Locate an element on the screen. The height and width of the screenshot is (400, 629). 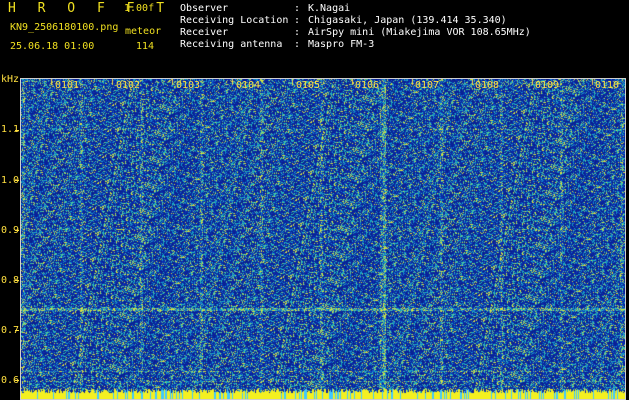
x-tick-label: 0110 is located at coordinates (607, 85).